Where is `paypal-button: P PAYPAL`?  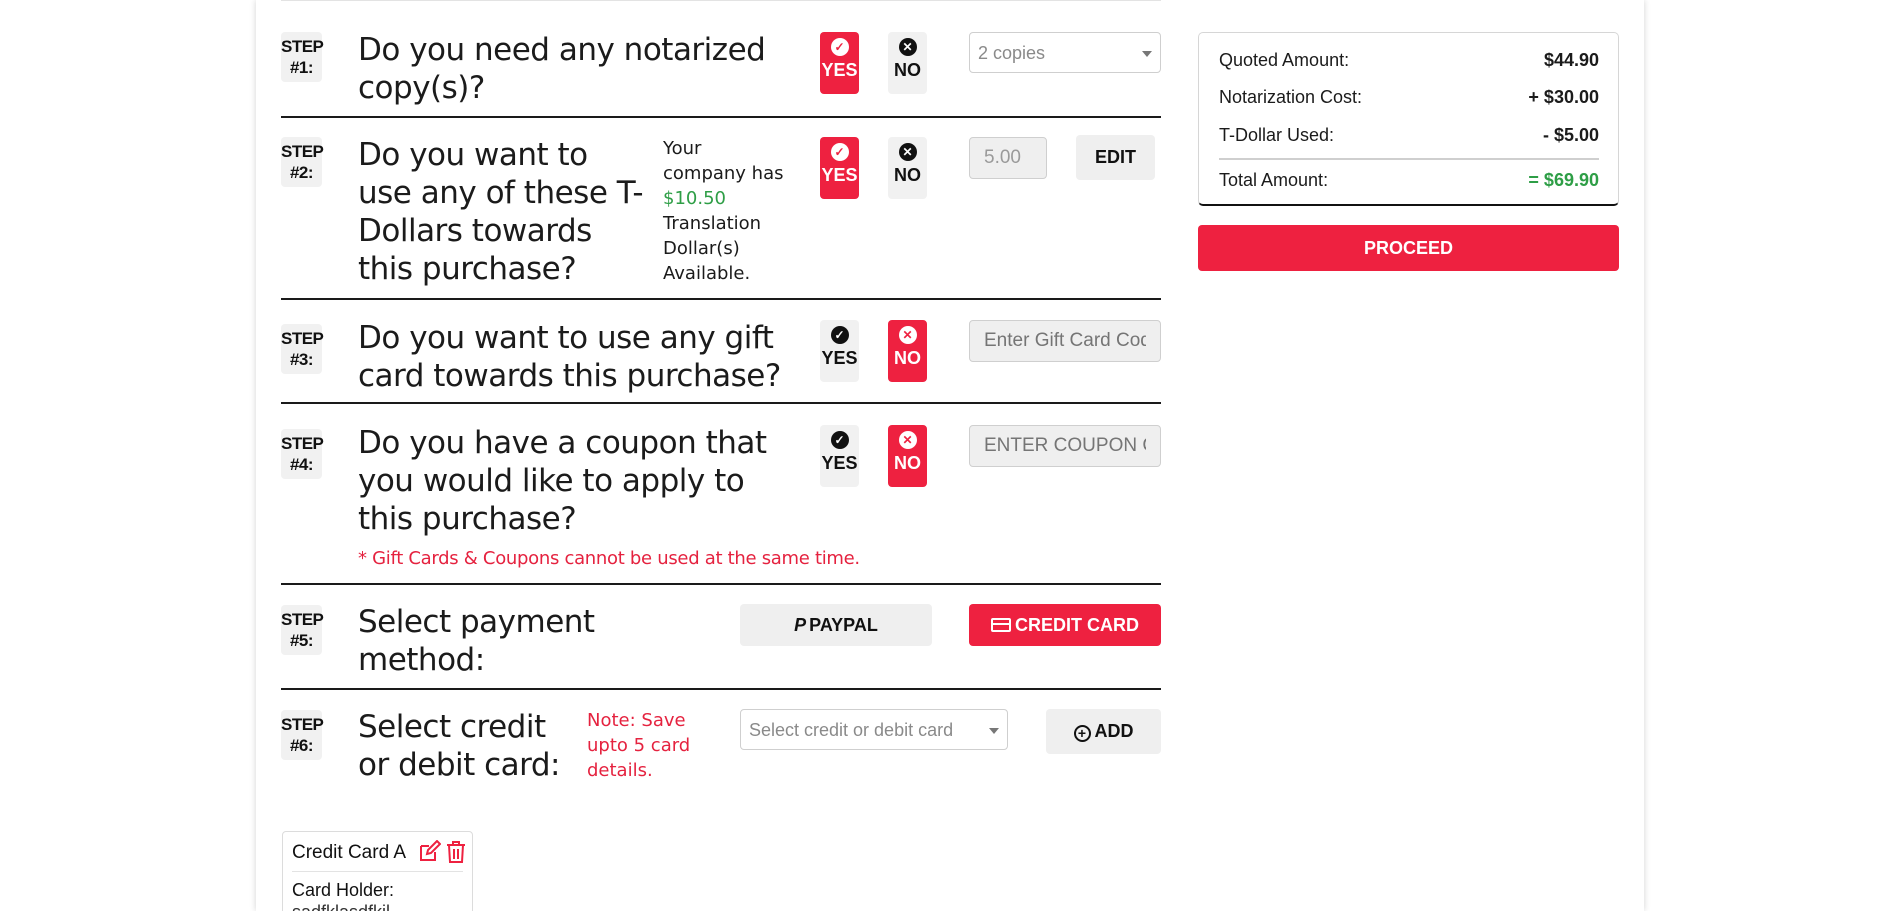
paypal-button: P PAYPAL is located at coordinates (836, 625).